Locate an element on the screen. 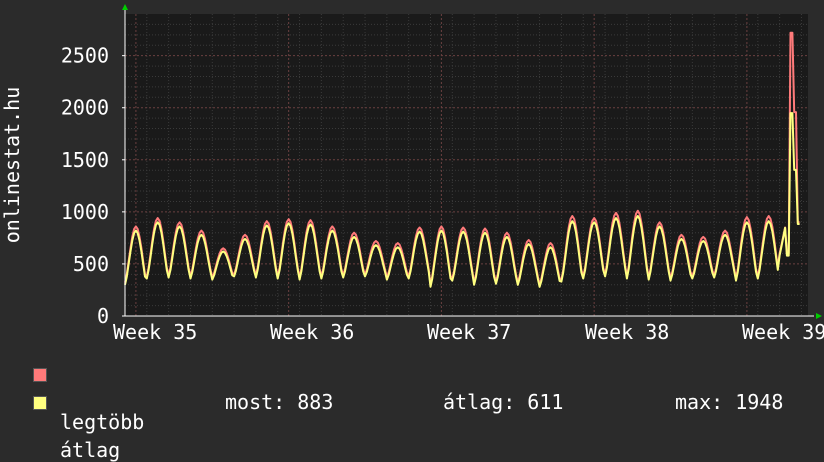 The image size is (824, 462). legend-label-atlag: átlag is located at coordinates (90, 450).